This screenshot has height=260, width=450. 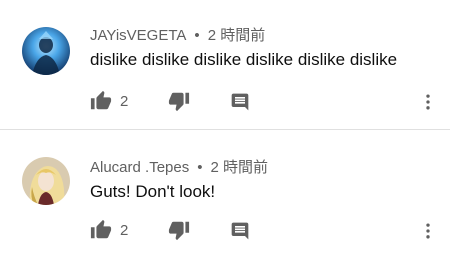 I want to click on comment-meta: JAYisVEGETA • 2 時間前, so click(x=177, y=34).